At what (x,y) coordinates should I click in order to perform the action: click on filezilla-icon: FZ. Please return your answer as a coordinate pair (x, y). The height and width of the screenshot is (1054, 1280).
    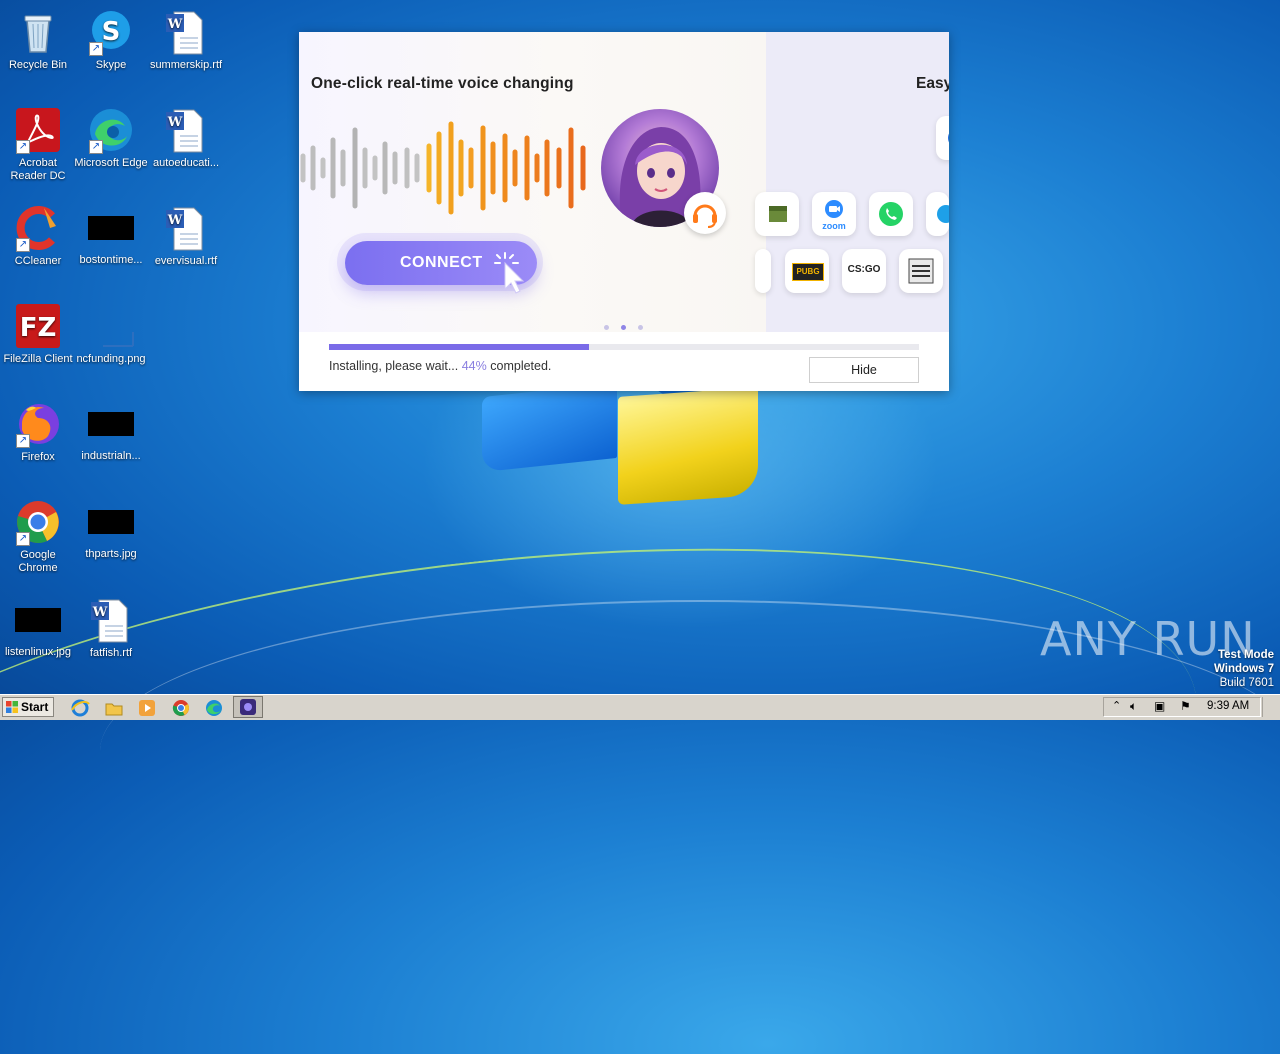
    Looking at the image, I should click on (38, 326).